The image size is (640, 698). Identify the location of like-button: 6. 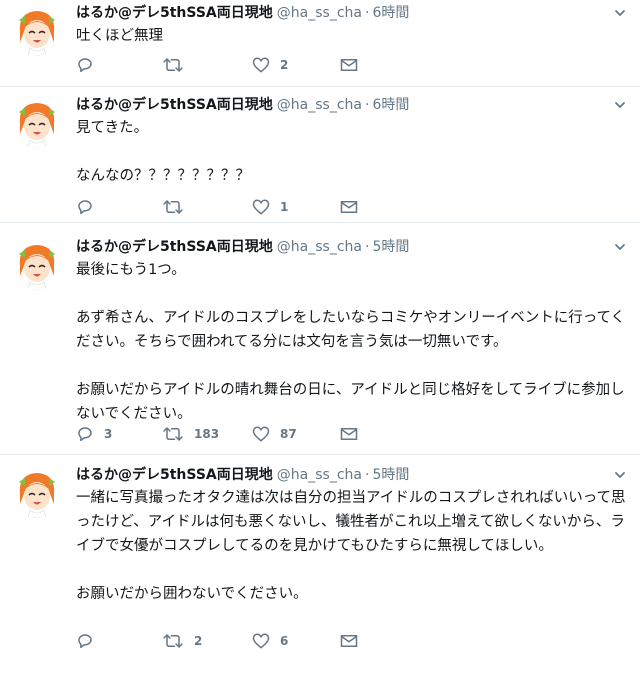
(270, 641).